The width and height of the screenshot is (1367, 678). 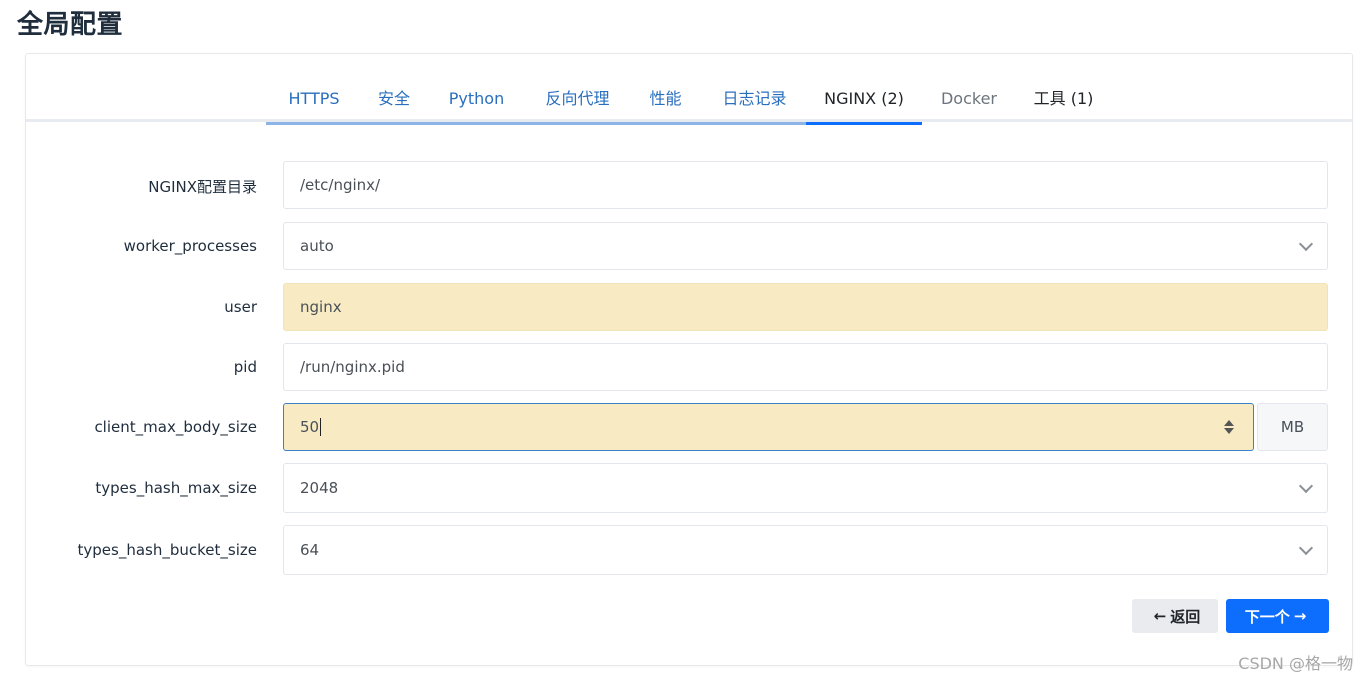 I want to click on tab-https: HTTPS, so click(x=314, y=104).